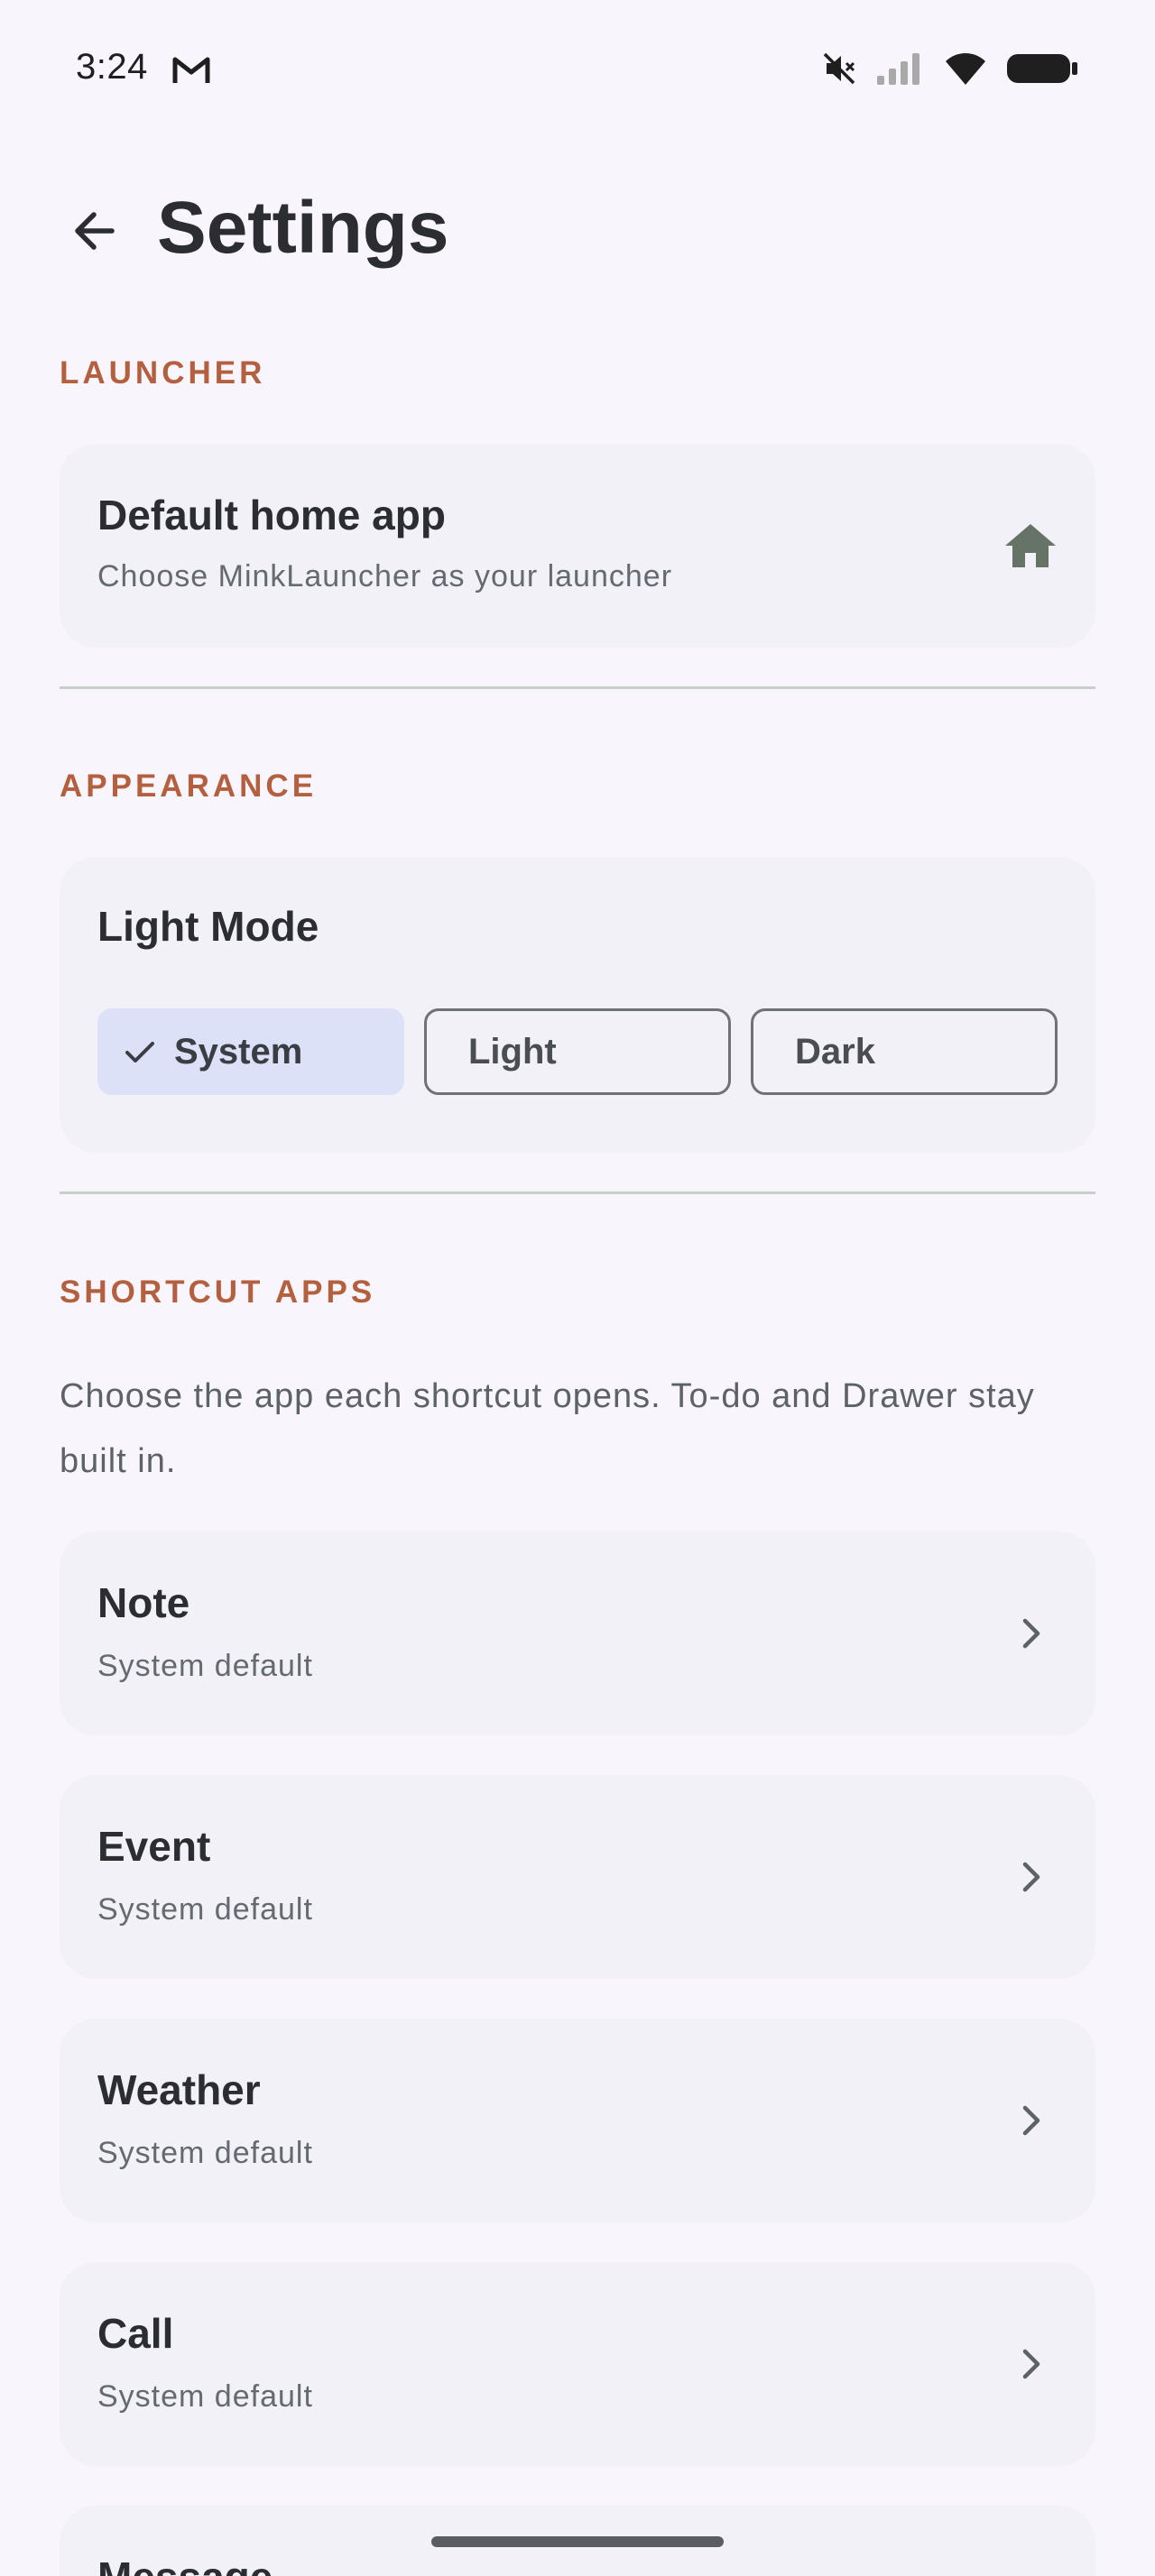 Image resolution: width=1155 pixels, height=2576 pixels. I want to click on shortcut-item-title: Weather, so click(179, 2089).